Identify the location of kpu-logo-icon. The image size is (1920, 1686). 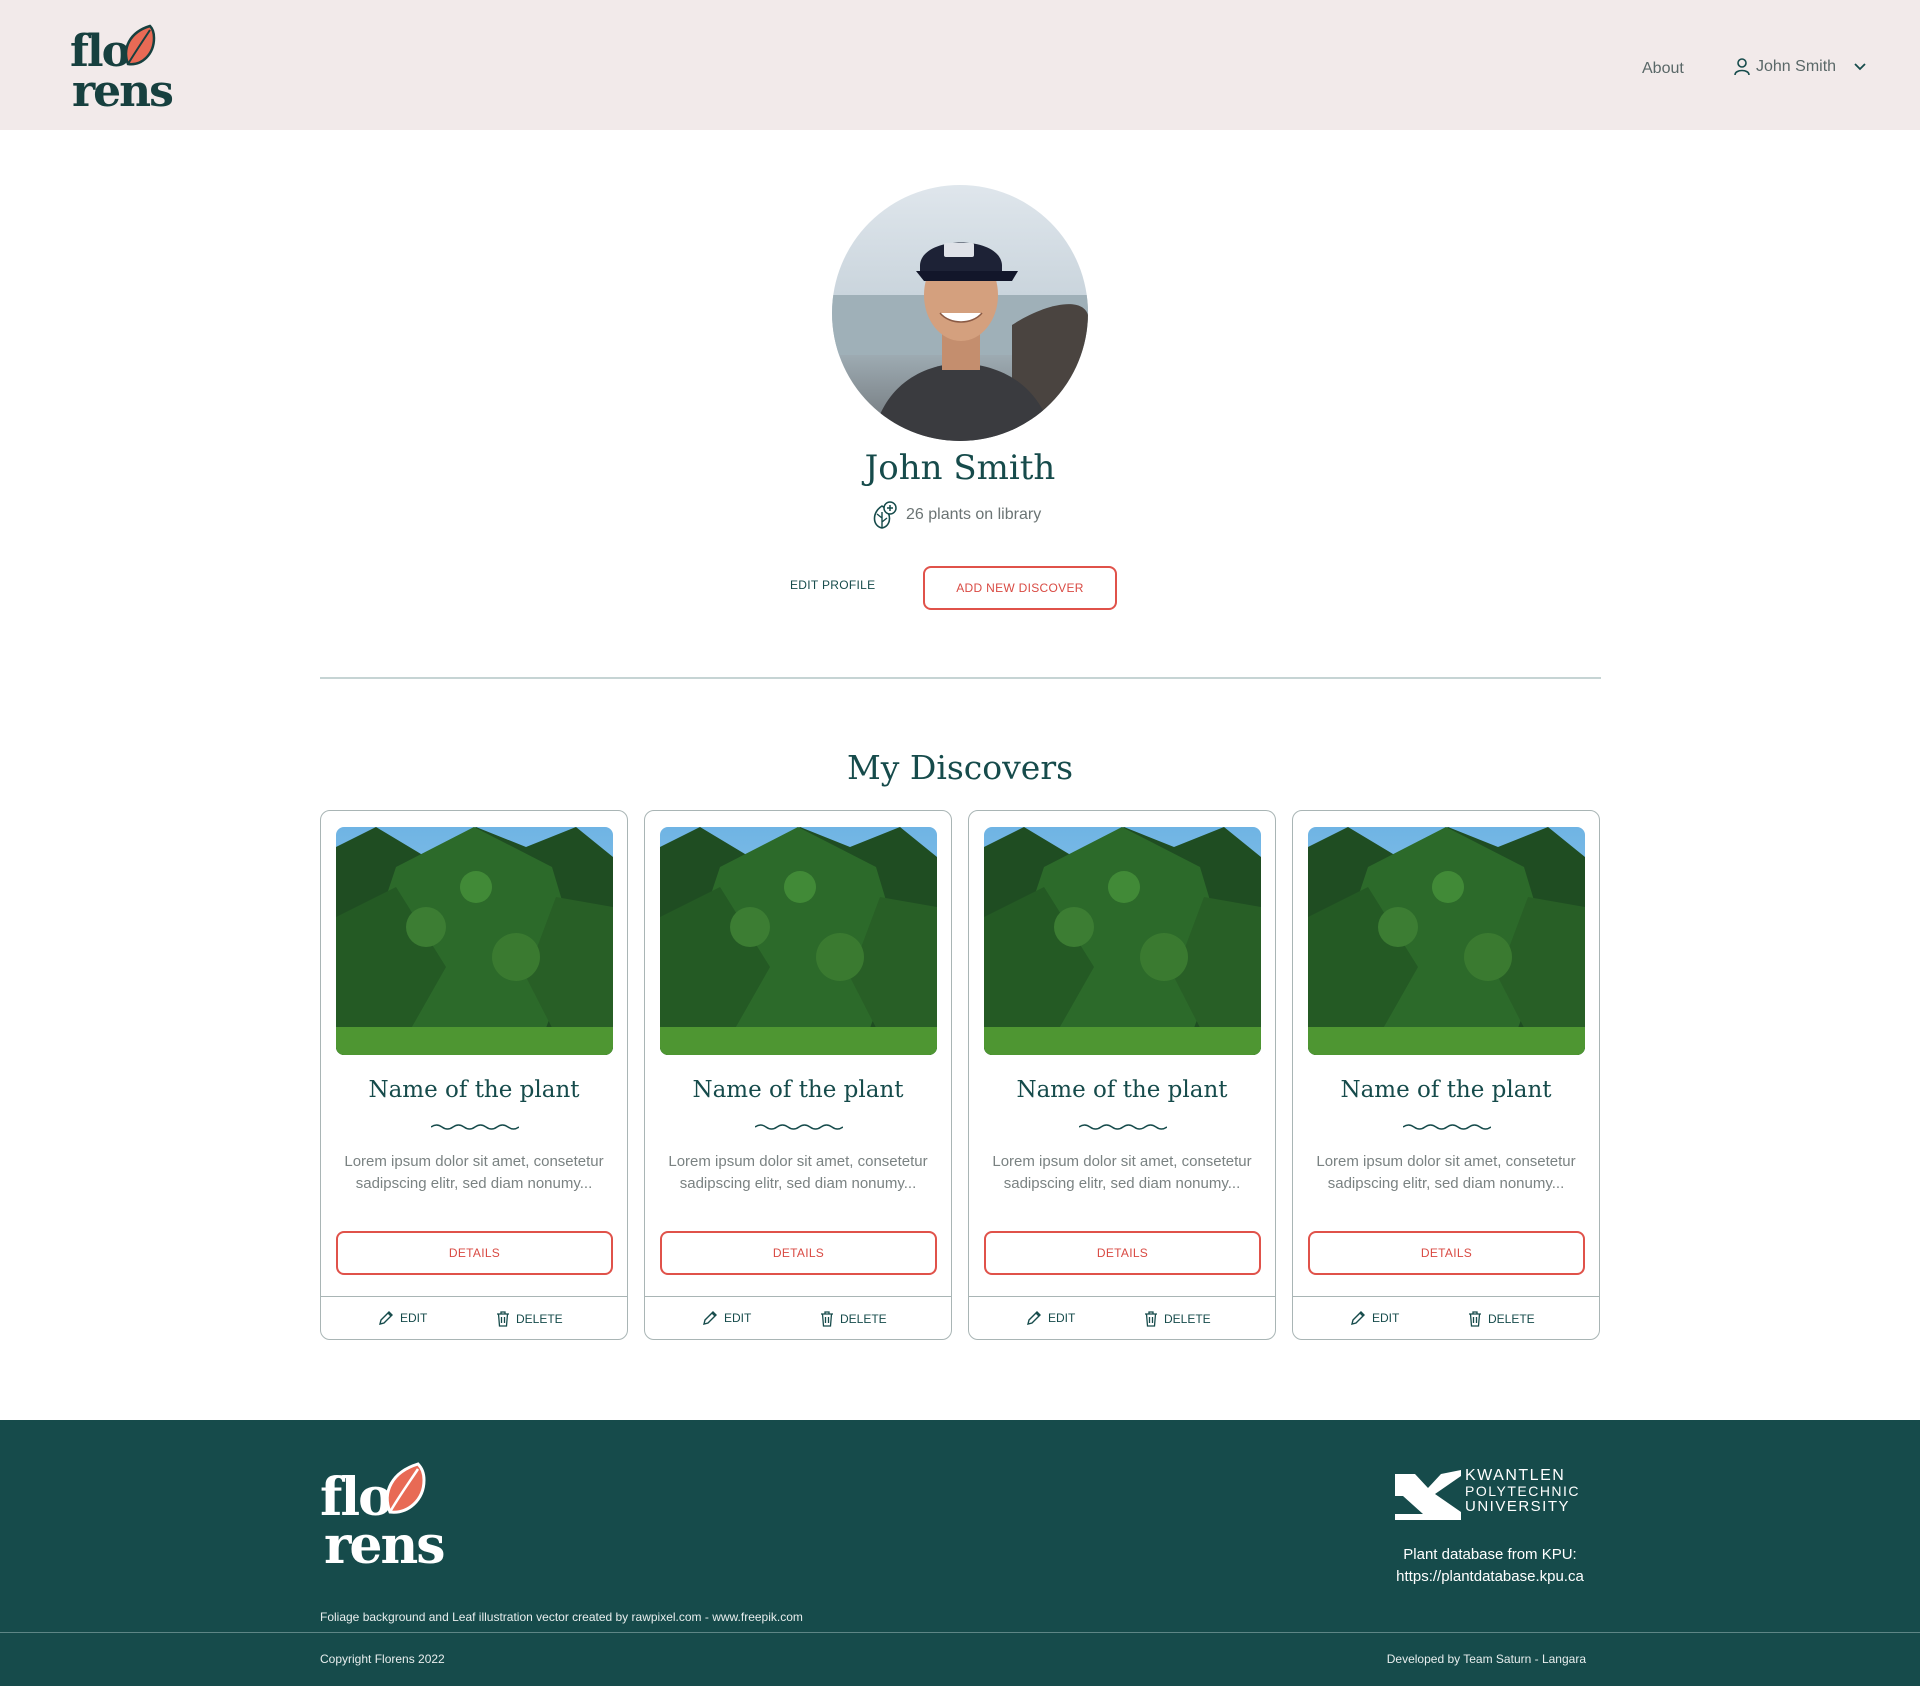
(1428, 1495).